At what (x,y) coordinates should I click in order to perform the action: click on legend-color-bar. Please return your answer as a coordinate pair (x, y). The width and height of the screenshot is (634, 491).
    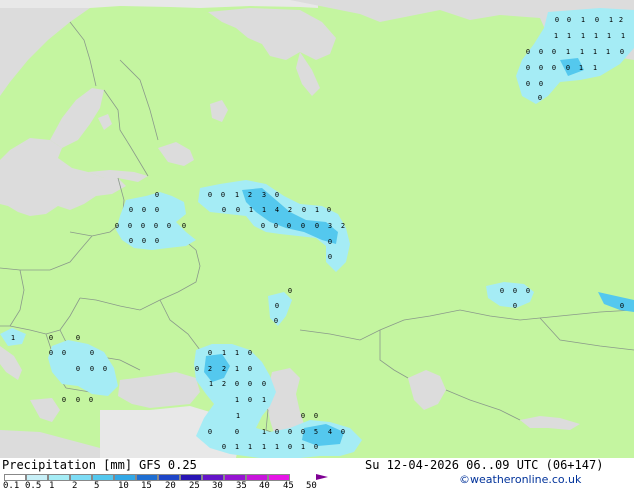
    Looking at the image, I should click on (147, 477).